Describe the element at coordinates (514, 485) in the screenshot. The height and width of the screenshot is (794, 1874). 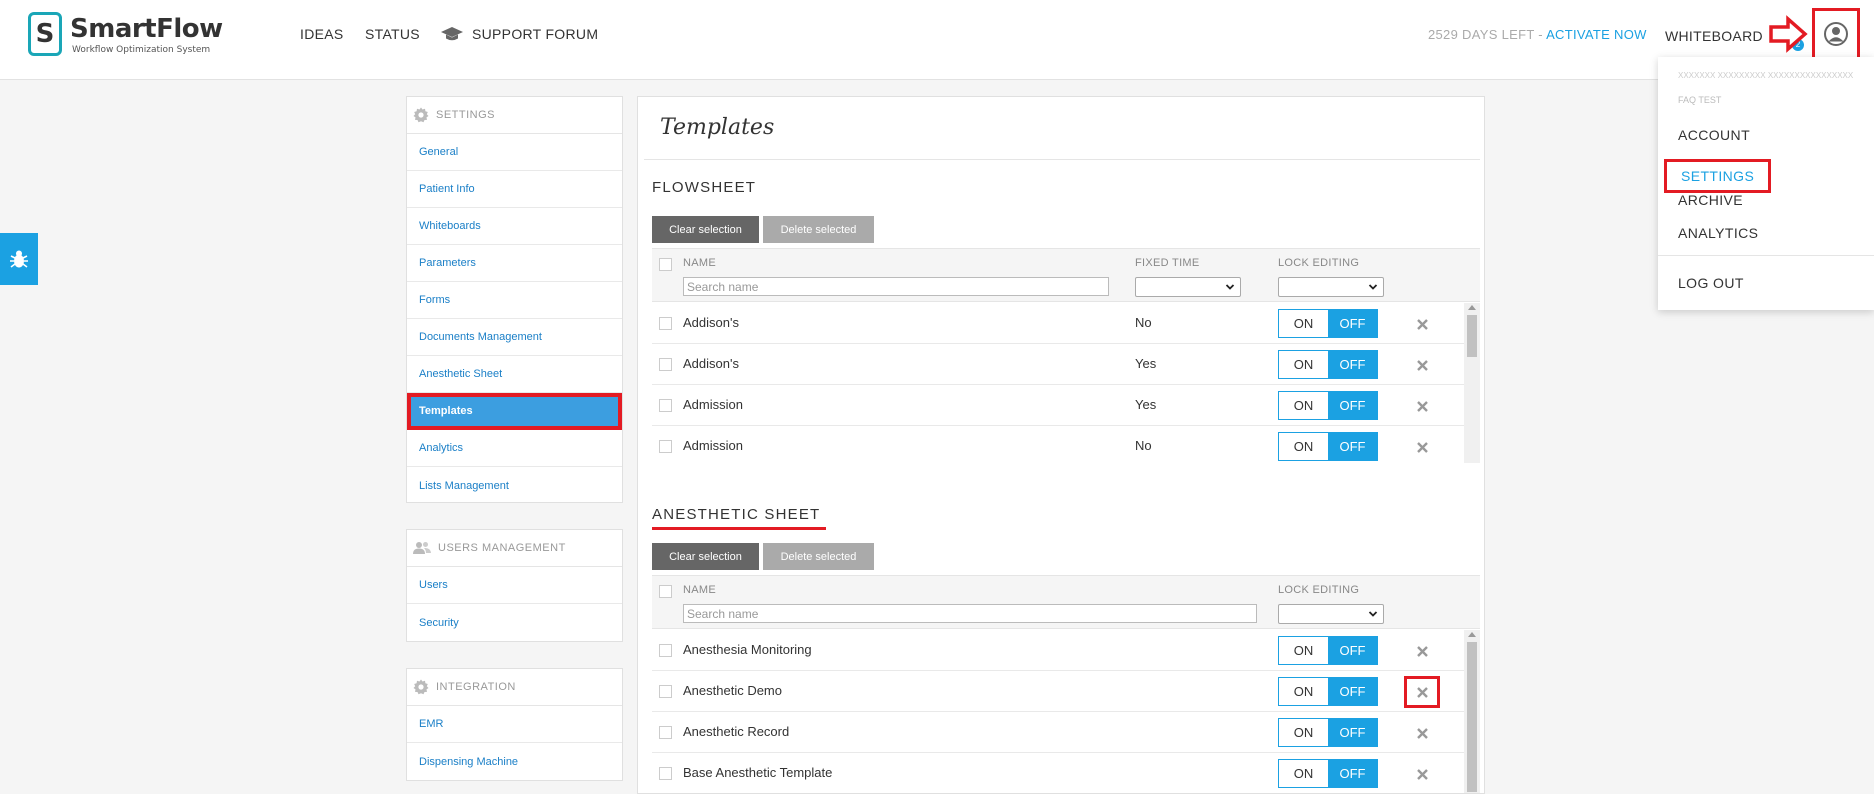
I see `sidebar-item-lists-management: Lists Management` at that location.